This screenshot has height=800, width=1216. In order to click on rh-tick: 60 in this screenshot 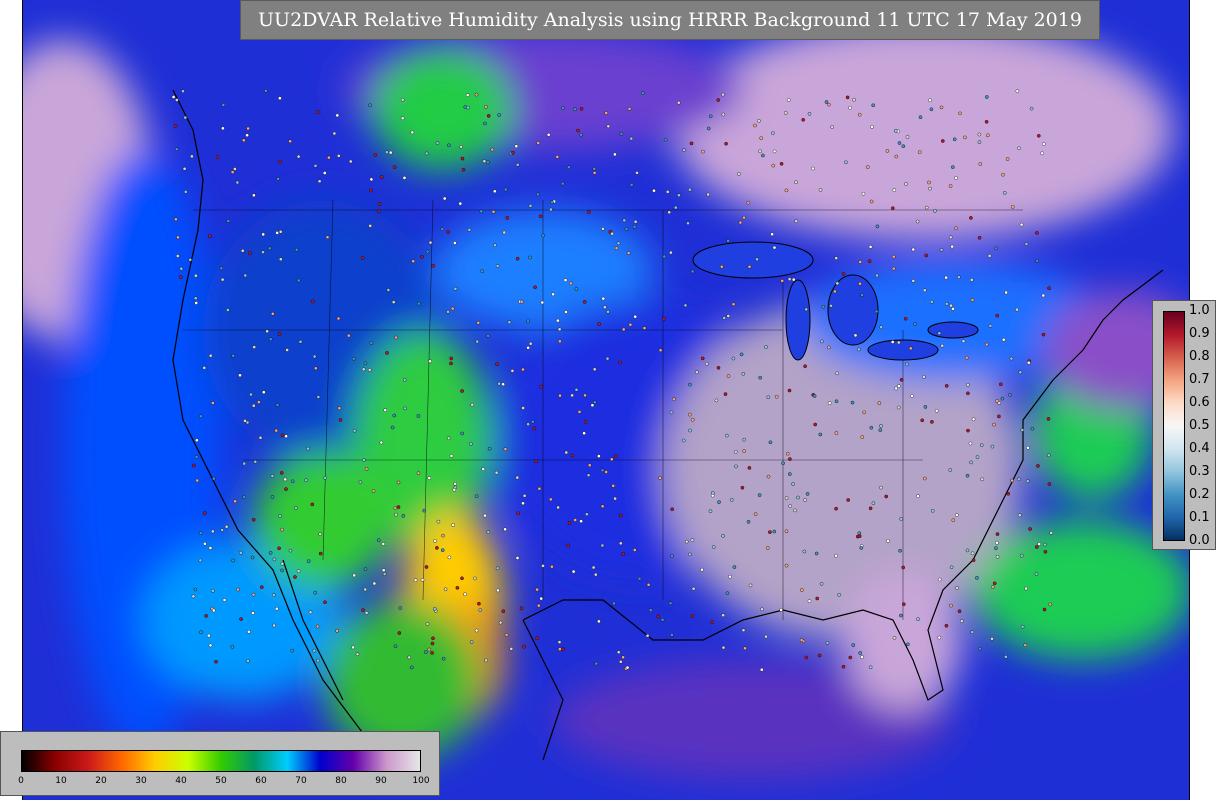, I will do `click(261, 781)`.